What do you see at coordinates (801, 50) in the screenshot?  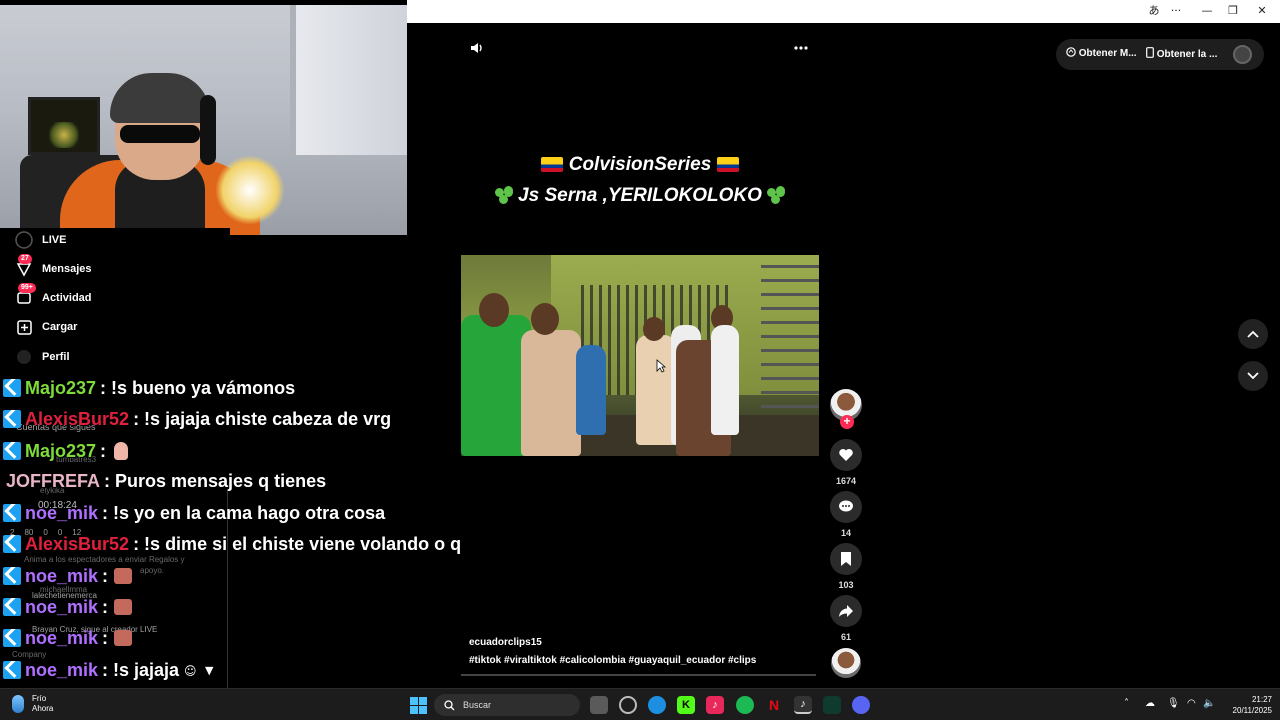 I see `more-icon` at bounding box center [801, 50].